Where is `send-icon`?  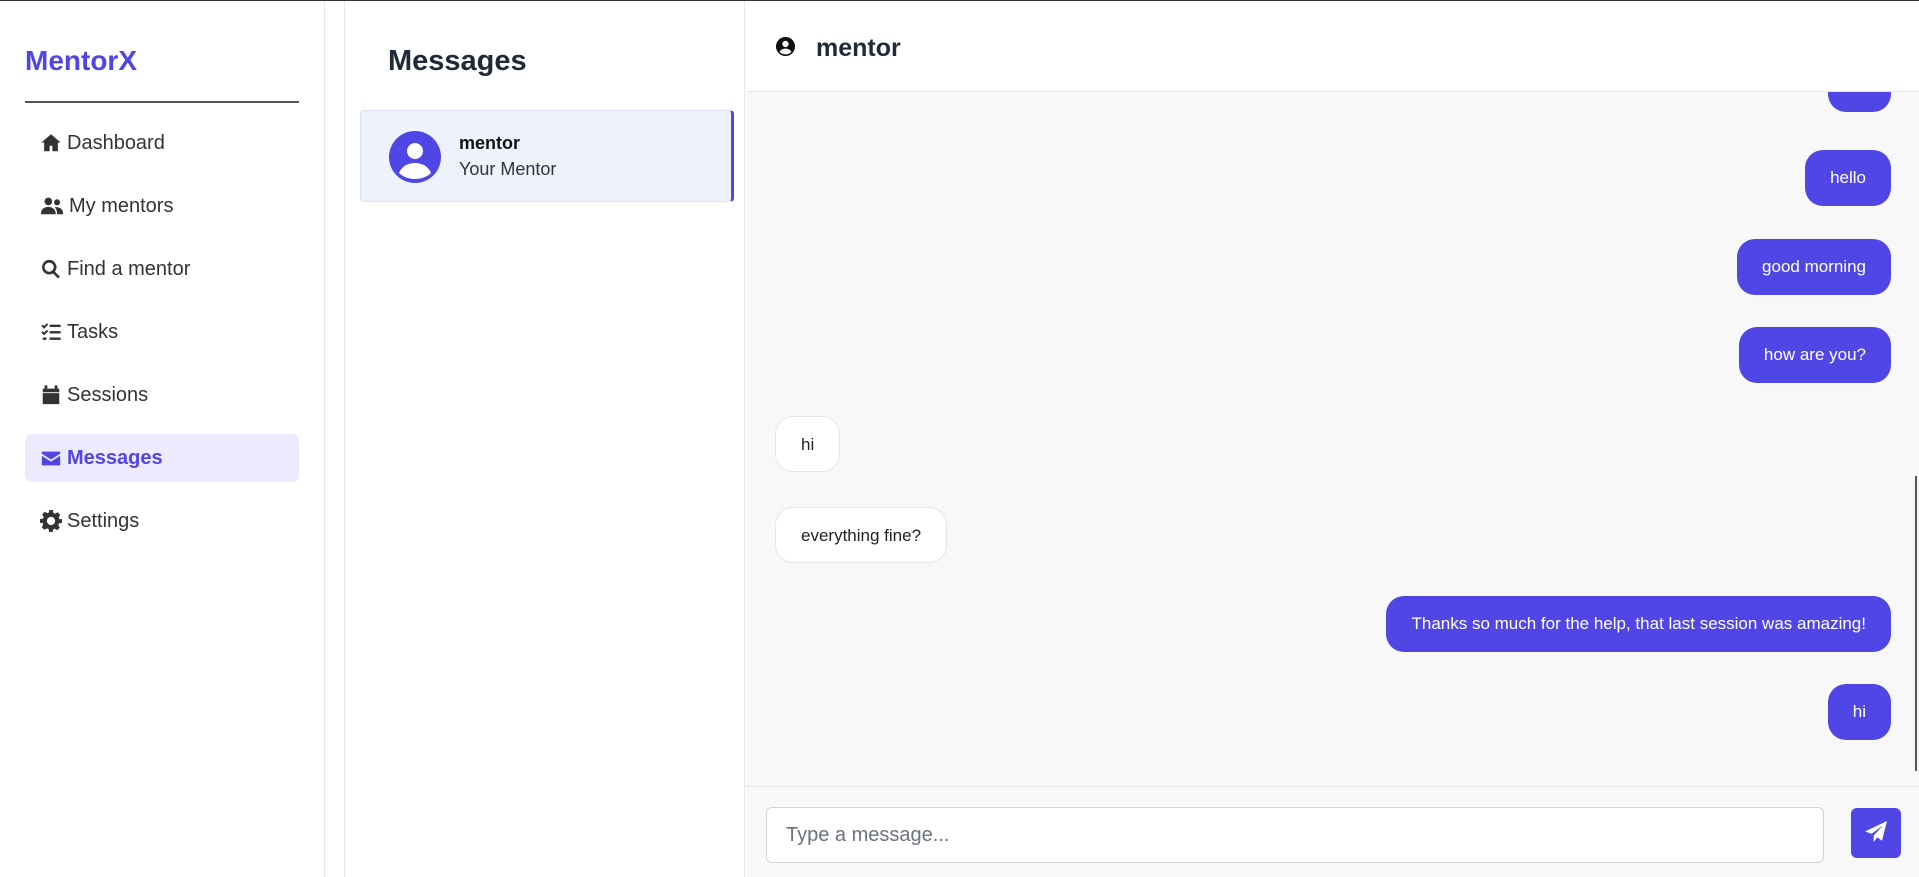 send-icon is located at coordinates (1876, 833).